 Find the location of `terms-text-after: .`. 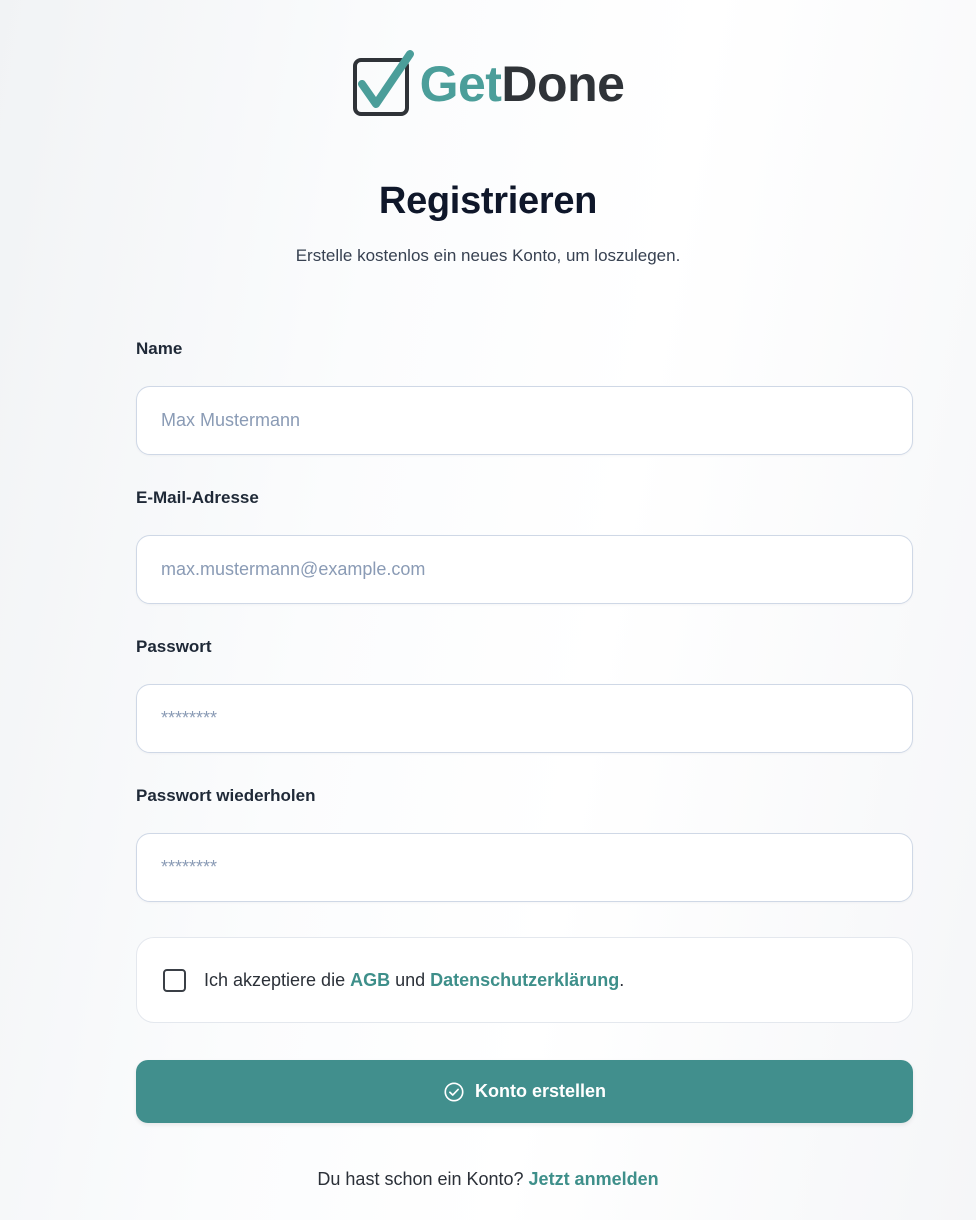

terms-text-after: . is located at coordinates (622, 979).